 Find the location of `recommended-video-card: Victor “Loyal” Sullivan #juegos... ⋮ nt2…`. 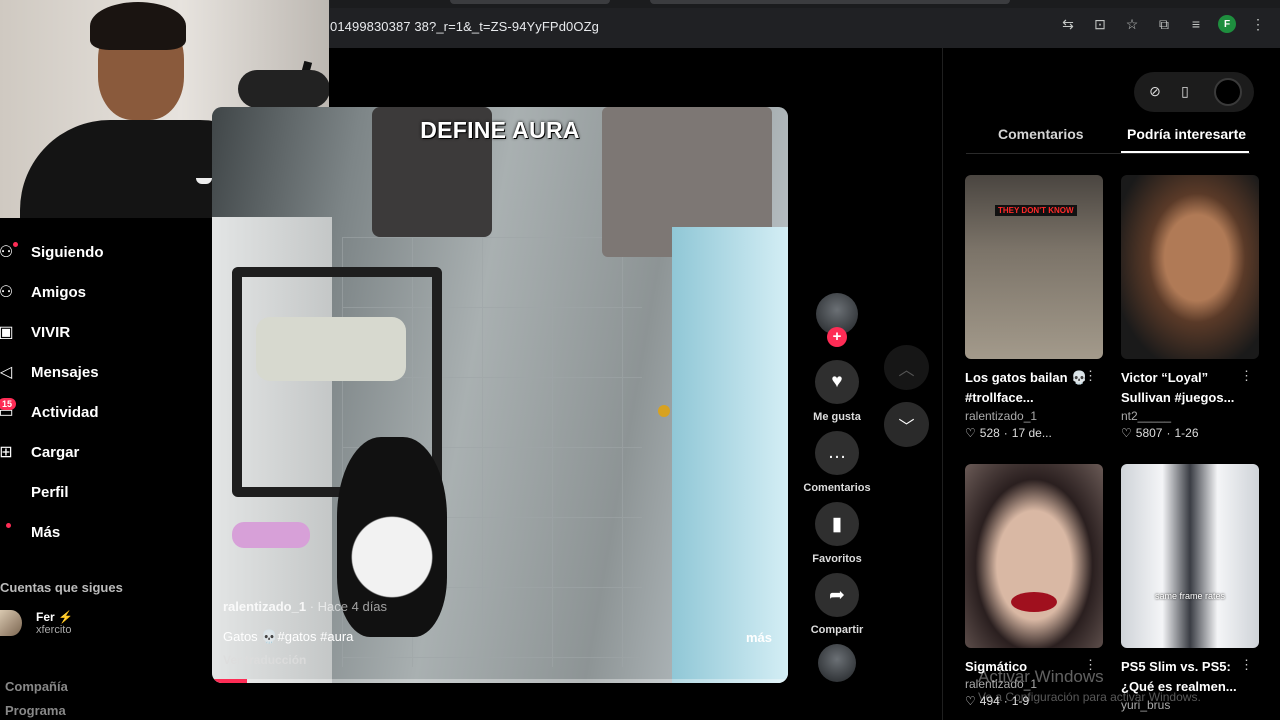

recommended-video-card: Victor “Loyal” Sullivan #juegos... ⋮ nt2… is located at coordinates (1190, 307).